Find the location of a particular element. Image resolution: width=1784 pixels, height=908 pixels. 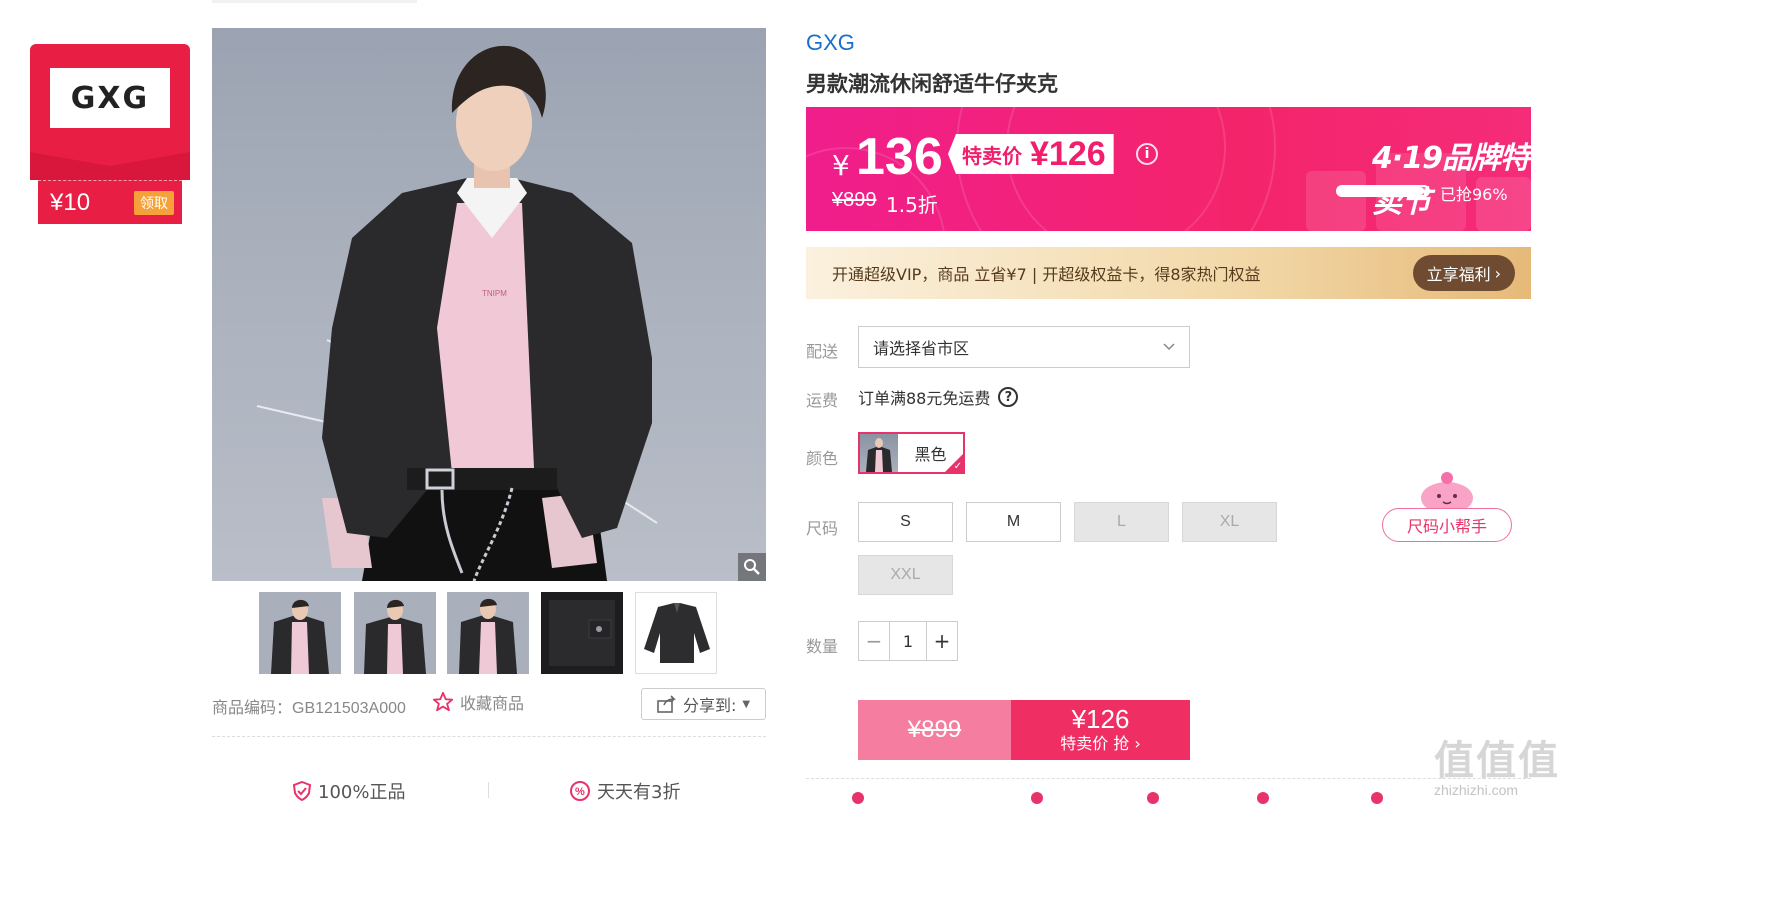

size-helper: 尺码小帮手 is located at coordinates (1447, 506).